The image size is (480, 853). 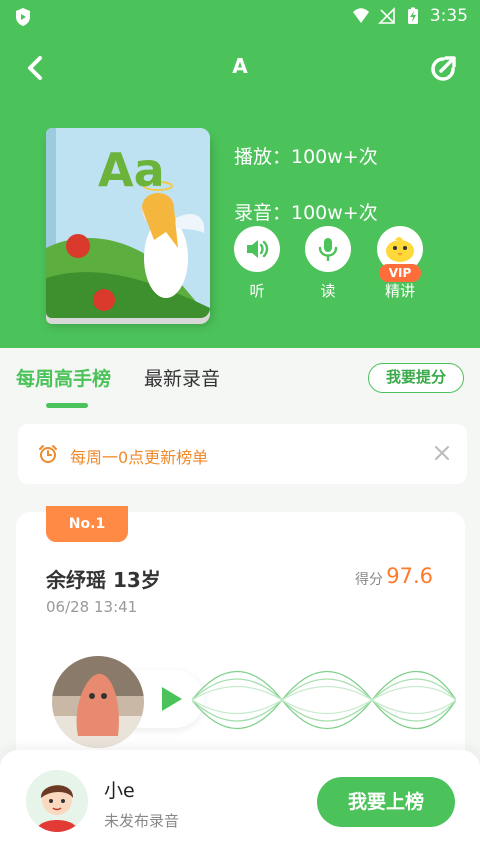 I want to click on shield-icon, so click(x=23, y=17).